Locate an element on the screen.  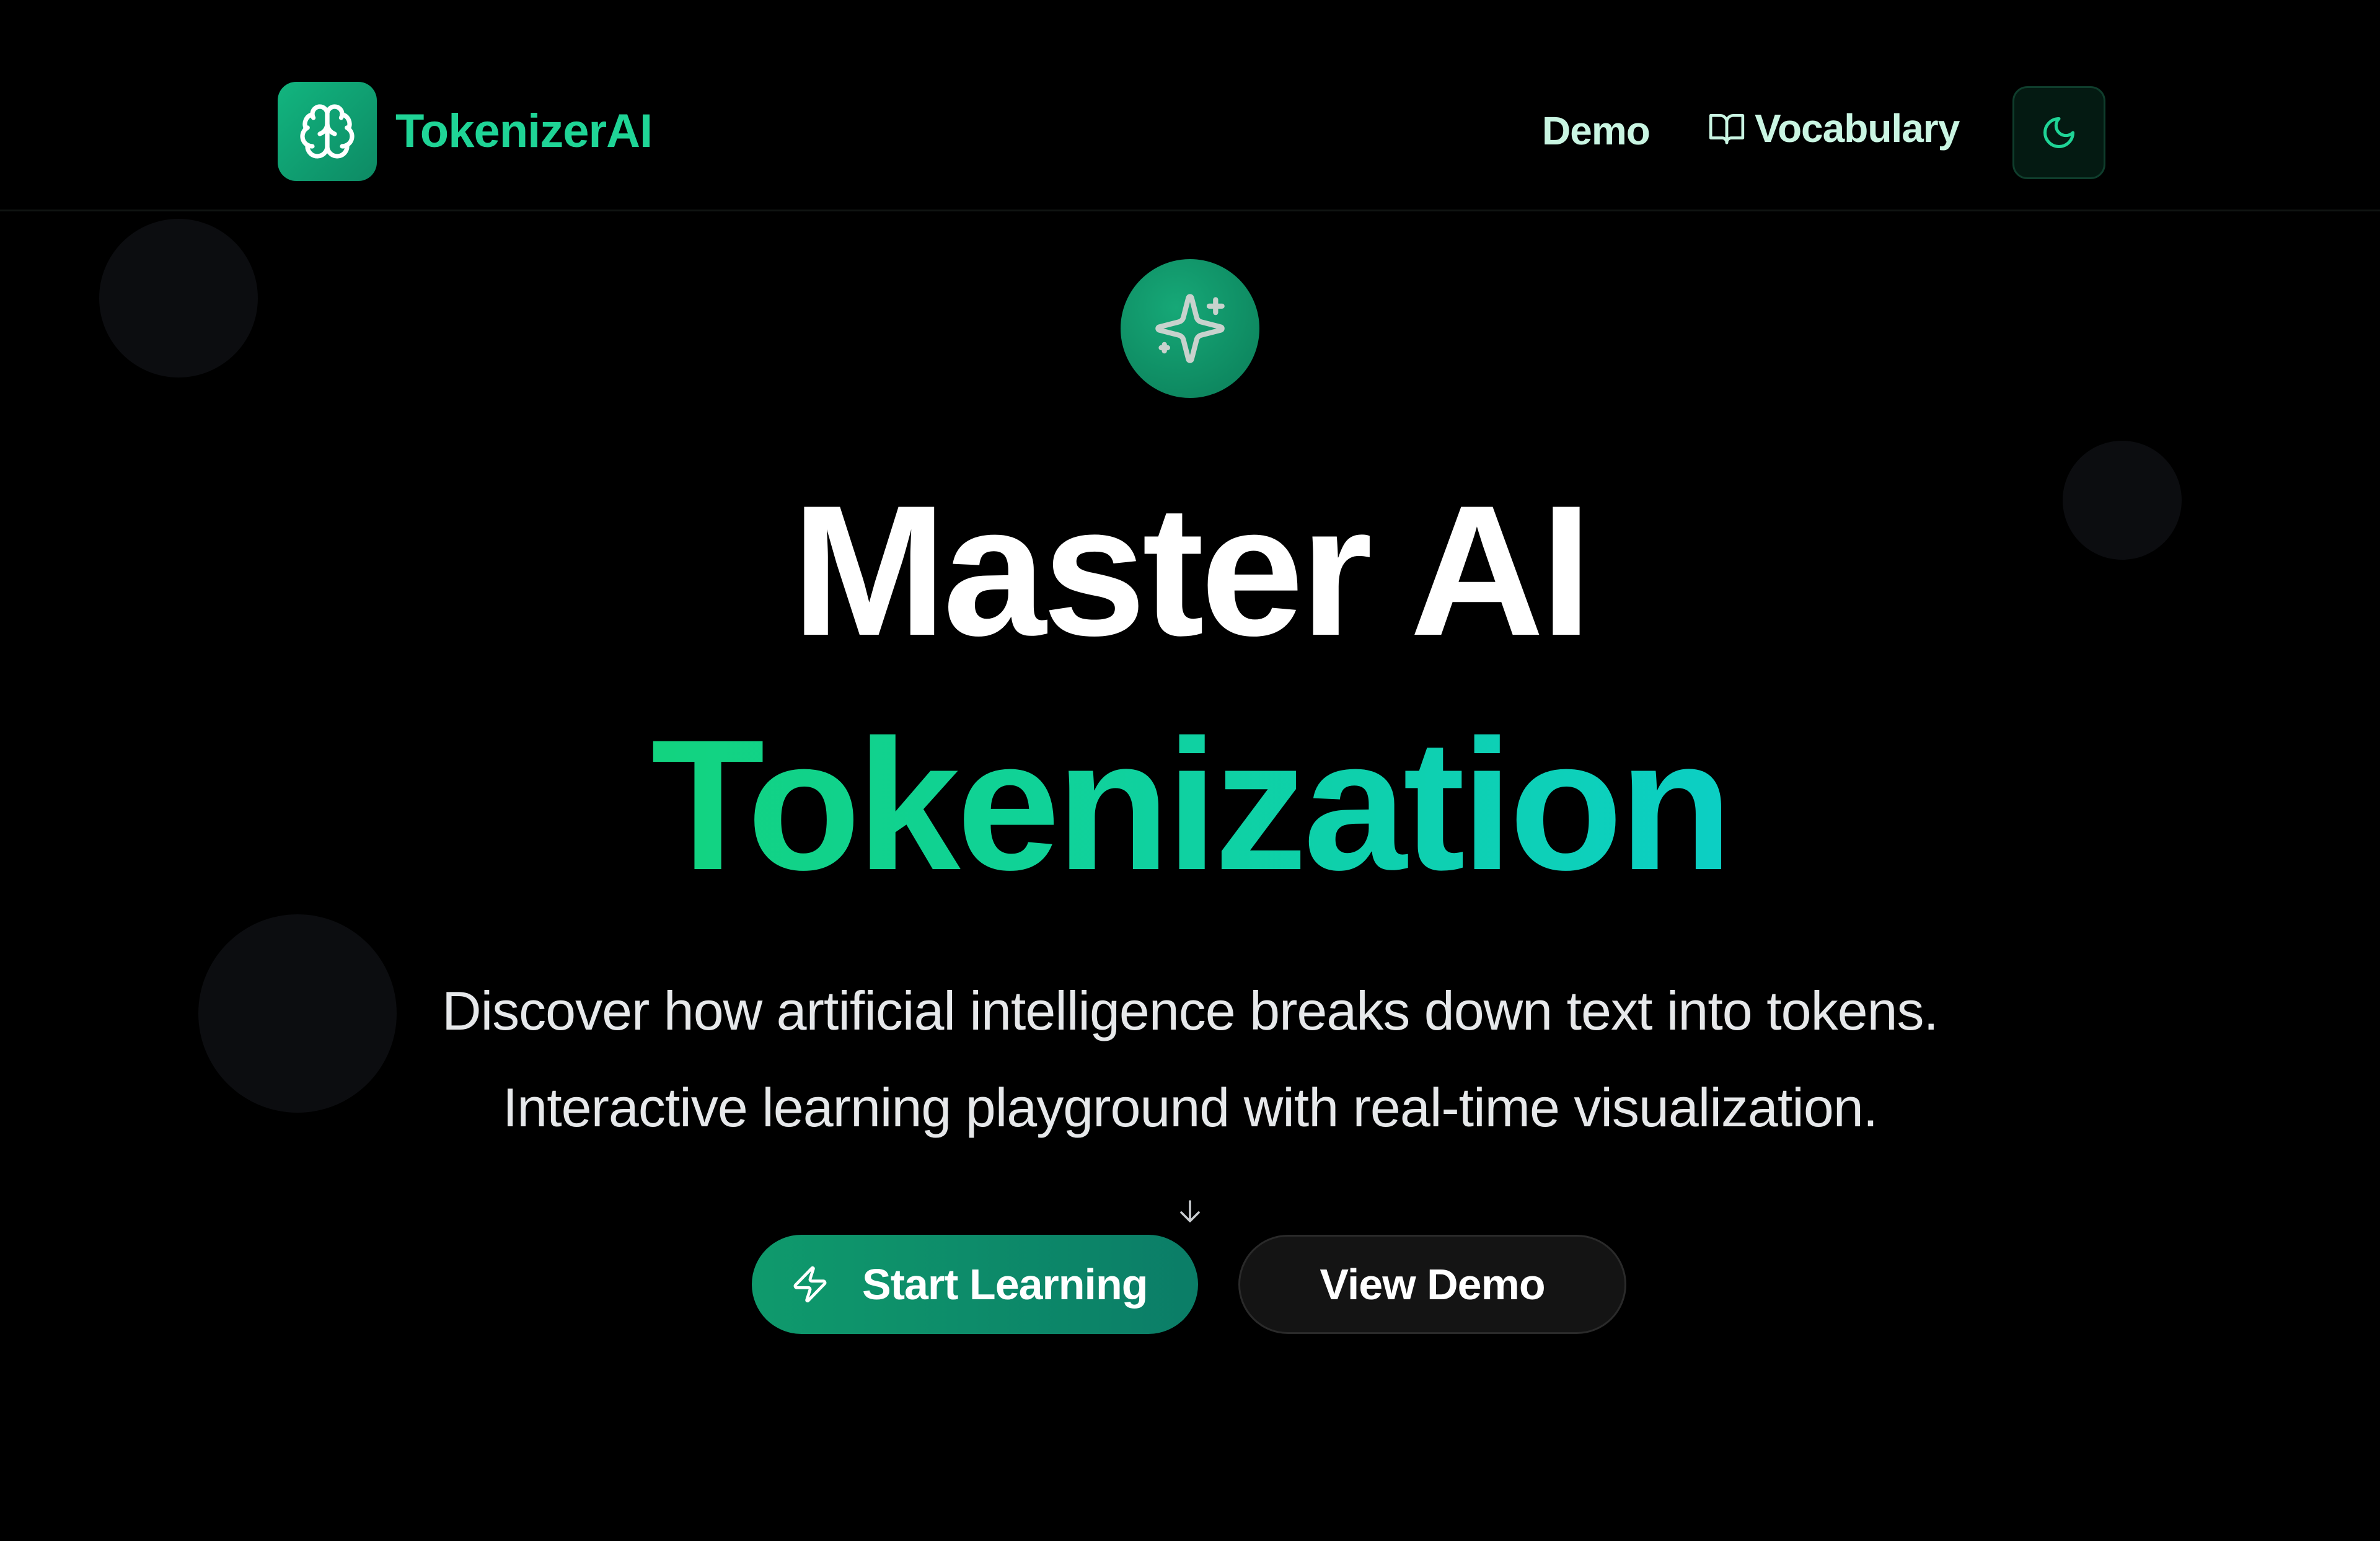
view-demo-button: View Demo is located at coordinates (1432, 1284).